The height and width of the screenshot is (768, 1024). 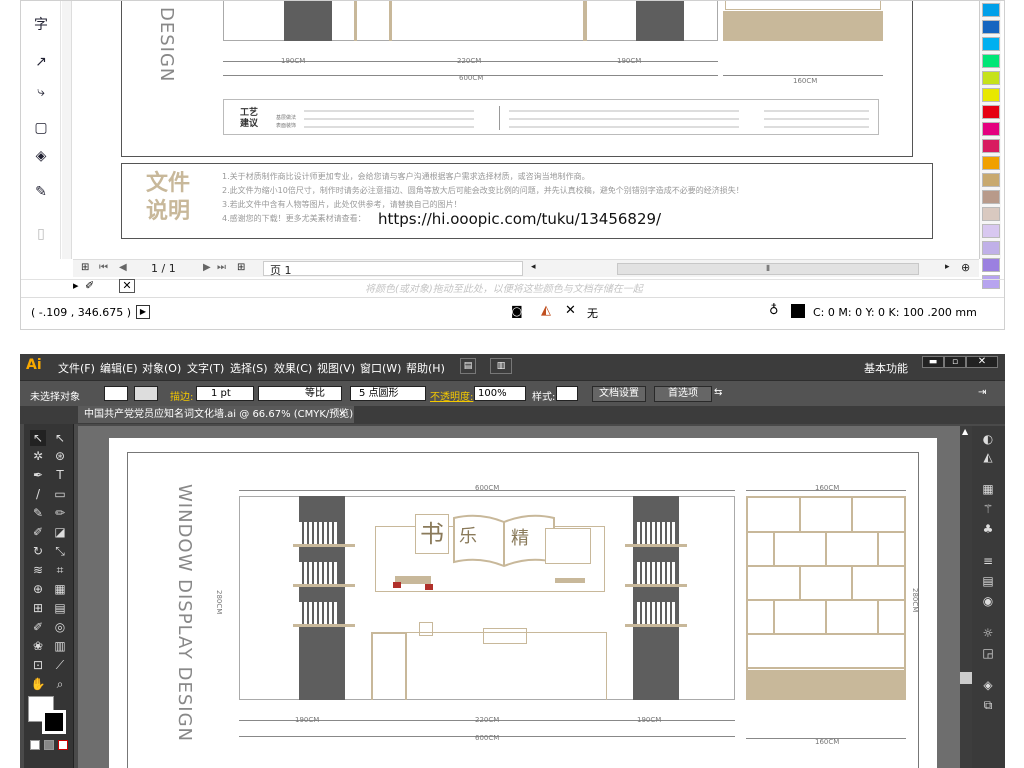 I want to click on color-panel-icon: ◐, so click(x=988, y=439).